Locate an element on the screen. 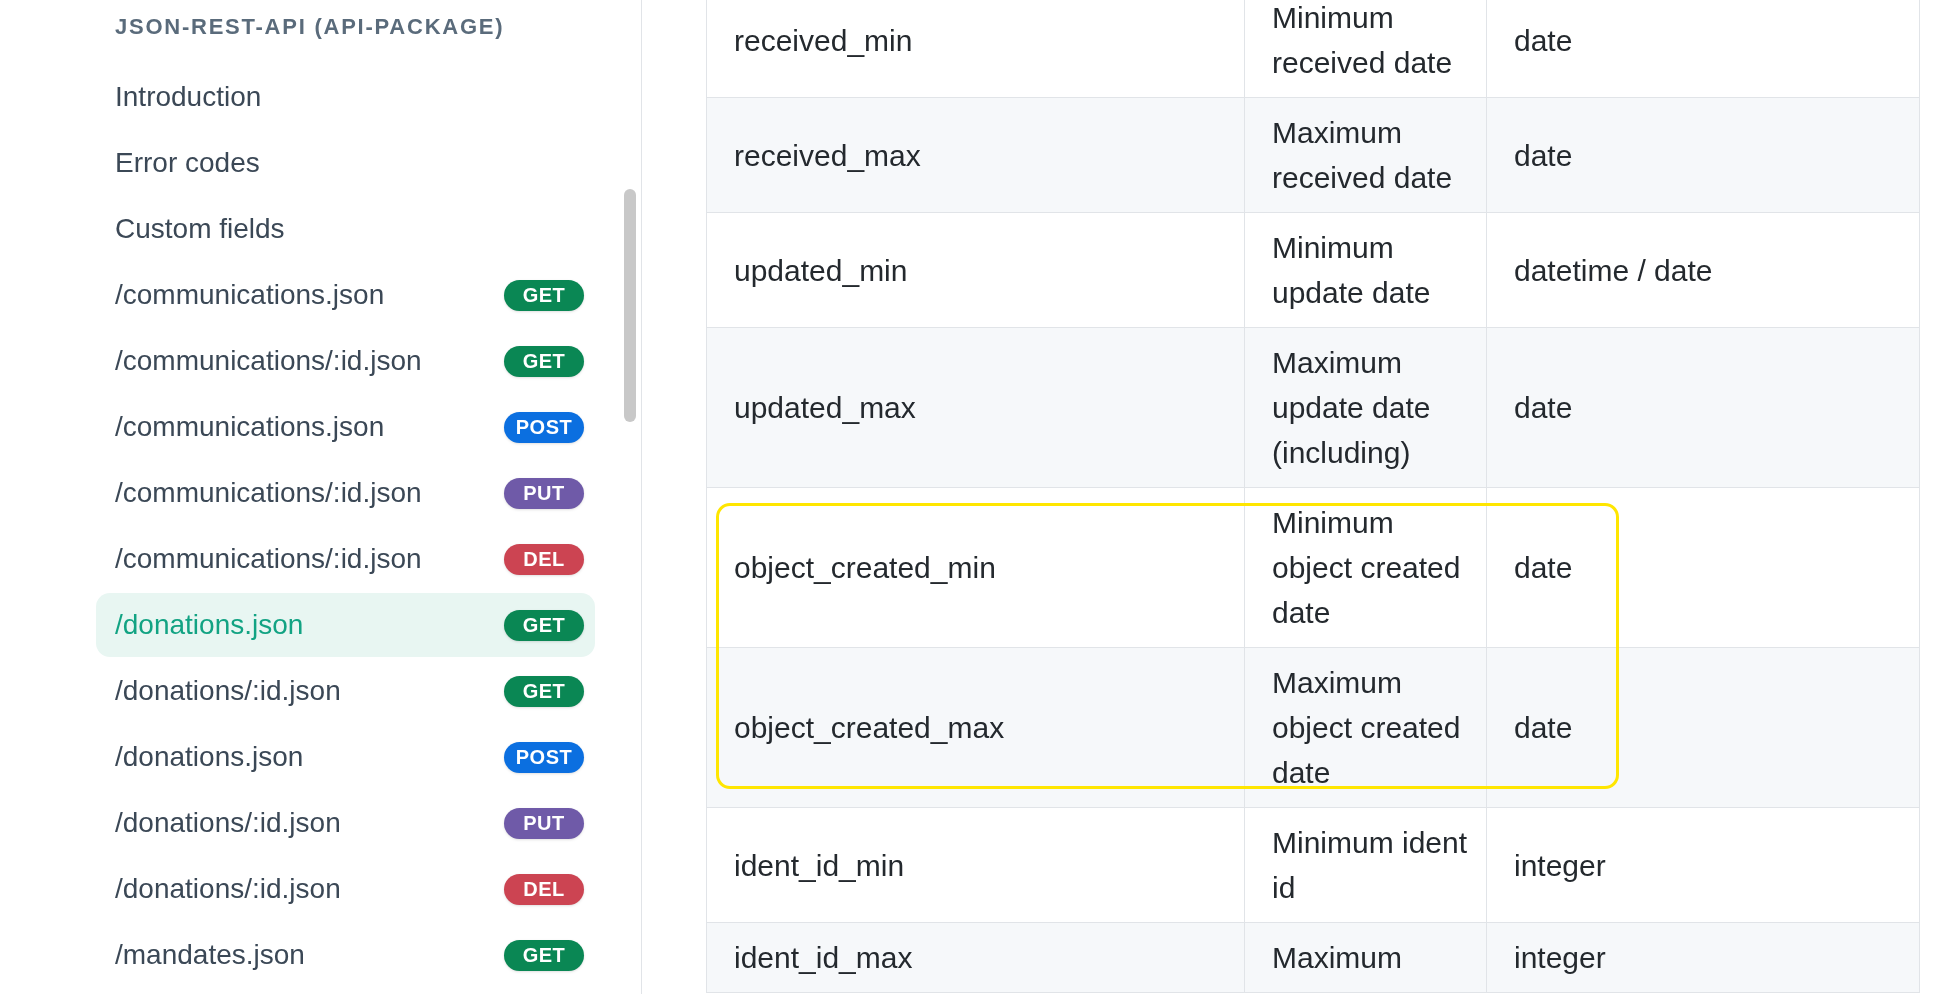 This screenshot has width=1946, height=994. table-cell-text: Minimum update date is located at coordinates (1352, 270).